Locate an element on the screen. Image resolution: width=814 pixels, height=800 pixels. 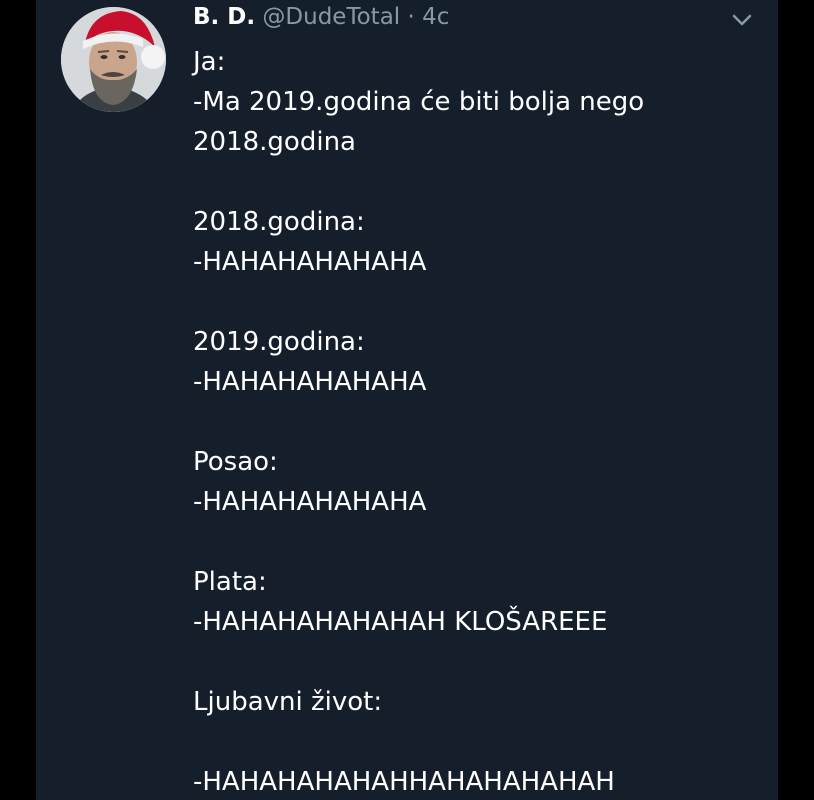
tweet-text-line: -HAHAHAHAHAHAH KLOŠAREEE is located at coordinates (400, 622).